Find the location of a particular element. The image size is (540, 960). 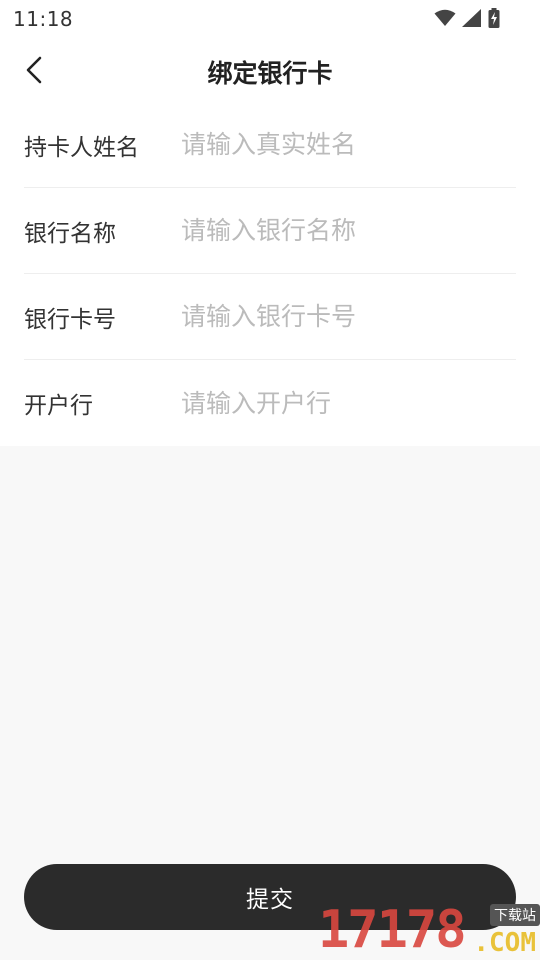

card-number-row: 银行卡号 is located at coordinates (270, 317).